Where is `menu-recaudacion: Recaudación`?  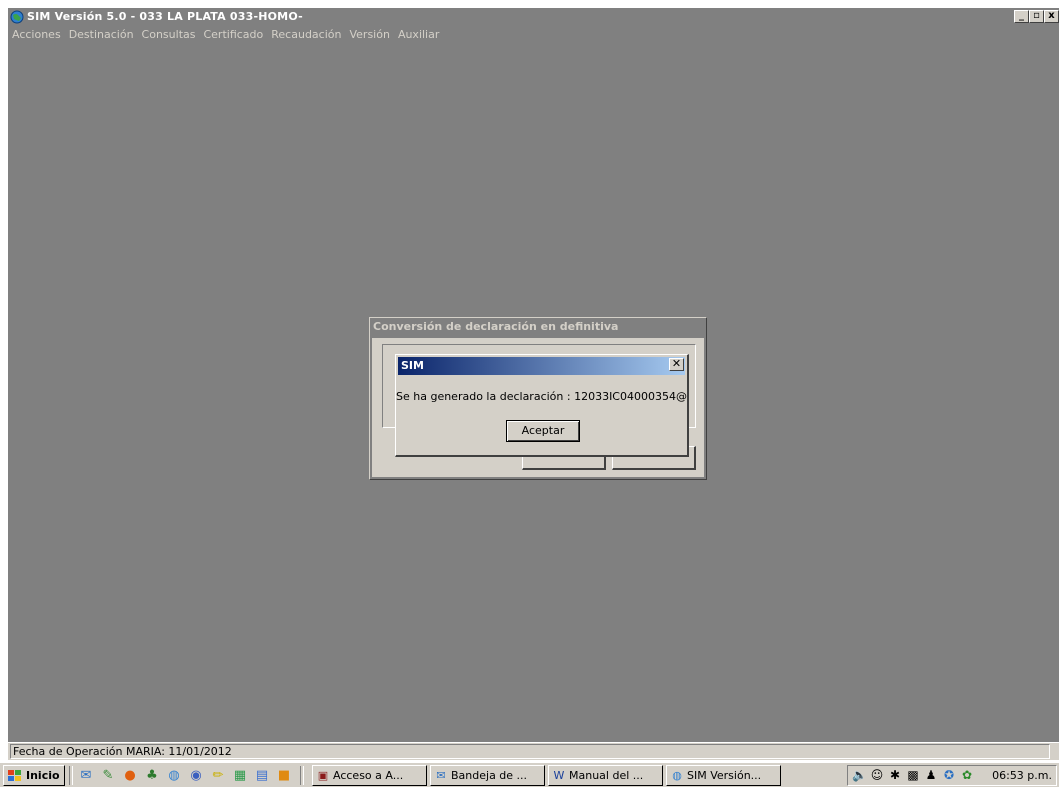 menu-recaudacion: Recaudación is located at coordinates (306, 35).